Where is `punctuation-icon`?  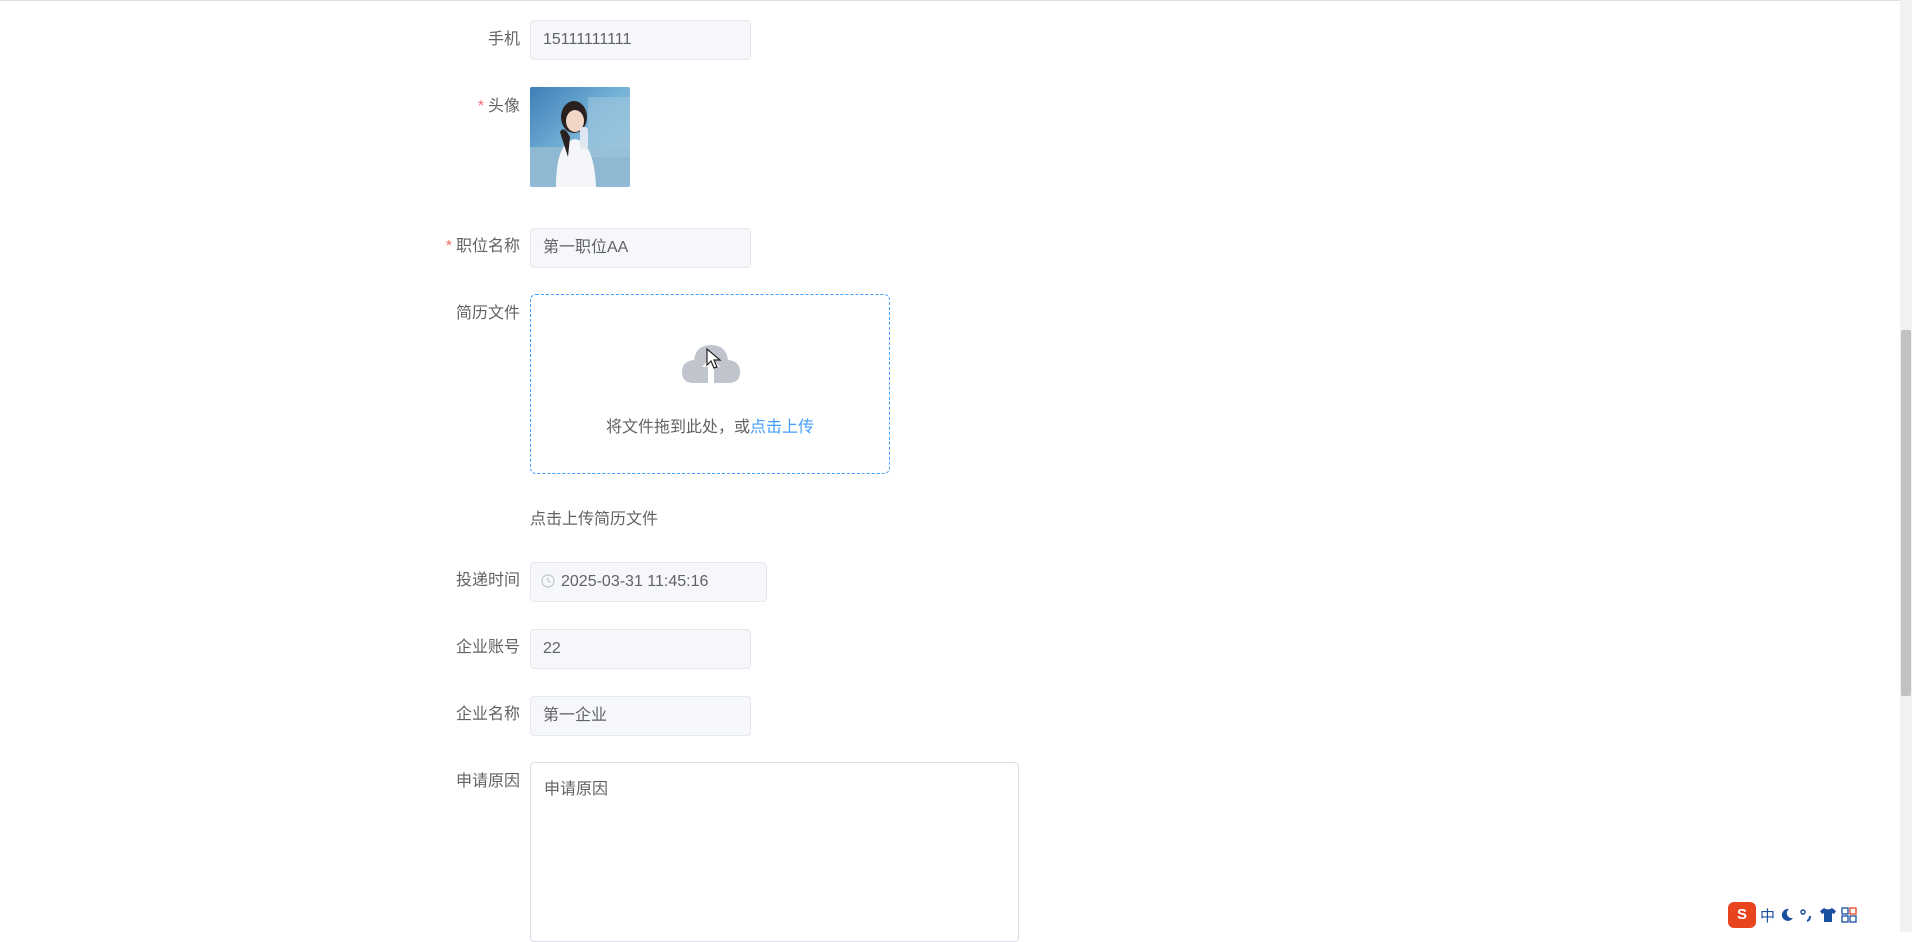 punctuation-icon is located at coordinates (1807, 915).